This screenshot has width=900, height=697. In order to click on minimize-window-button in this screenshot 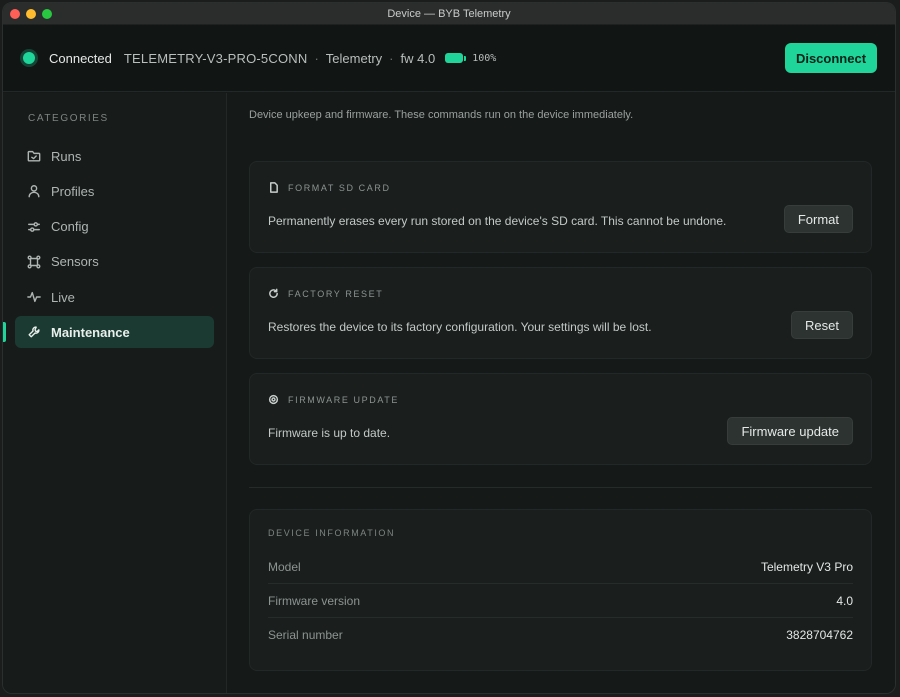, I will do `click(31, 13)`.